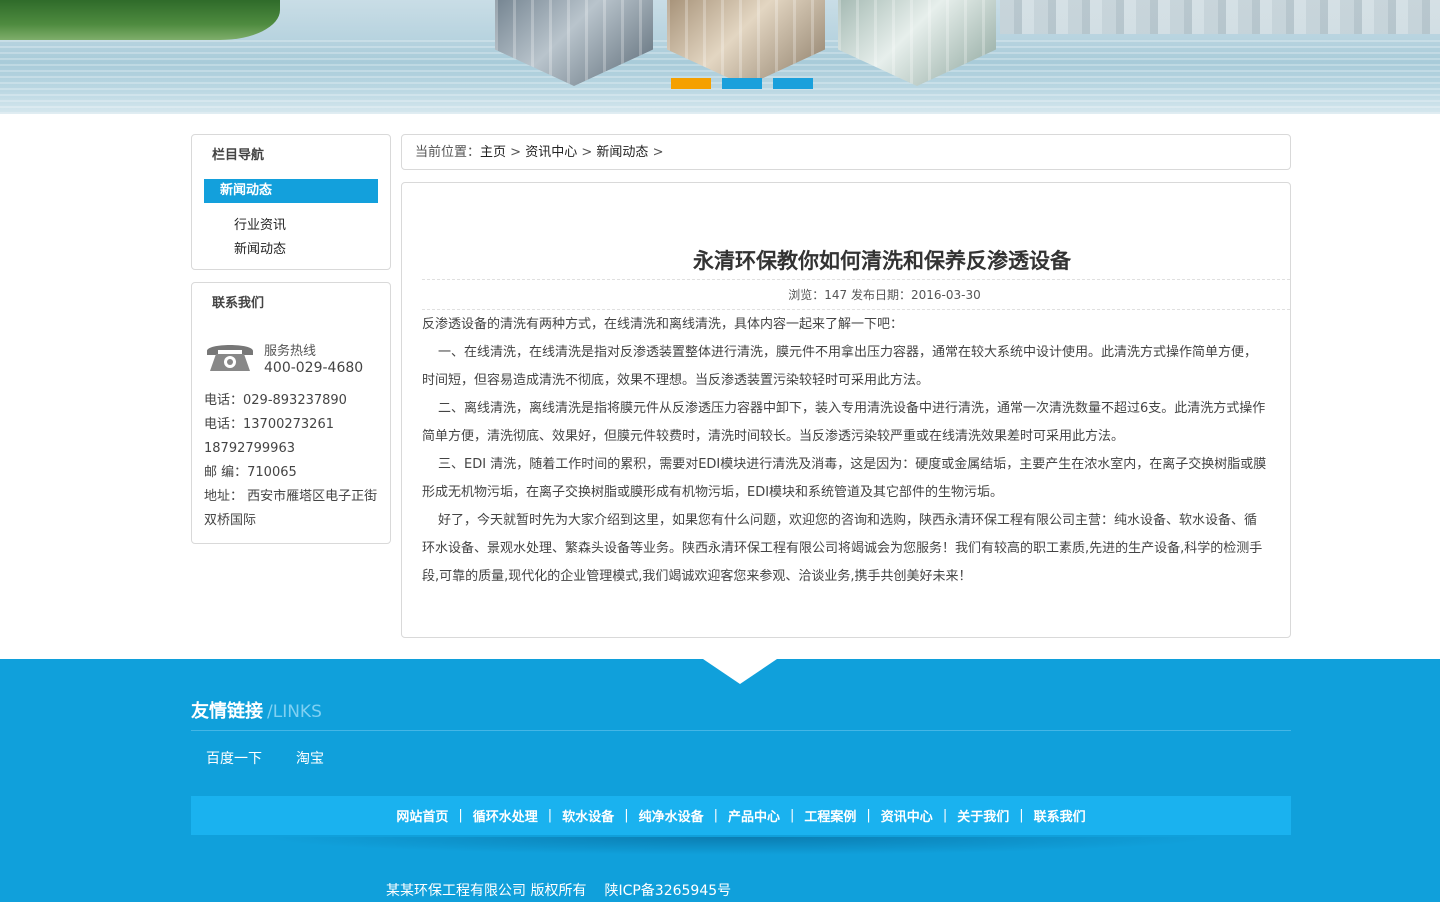 This screenshot has width=1440, height=902. Describe the element at coordinates (907, 815) in the screenshot. I see `footer-nav-info-center: 资讯中心` at that location.